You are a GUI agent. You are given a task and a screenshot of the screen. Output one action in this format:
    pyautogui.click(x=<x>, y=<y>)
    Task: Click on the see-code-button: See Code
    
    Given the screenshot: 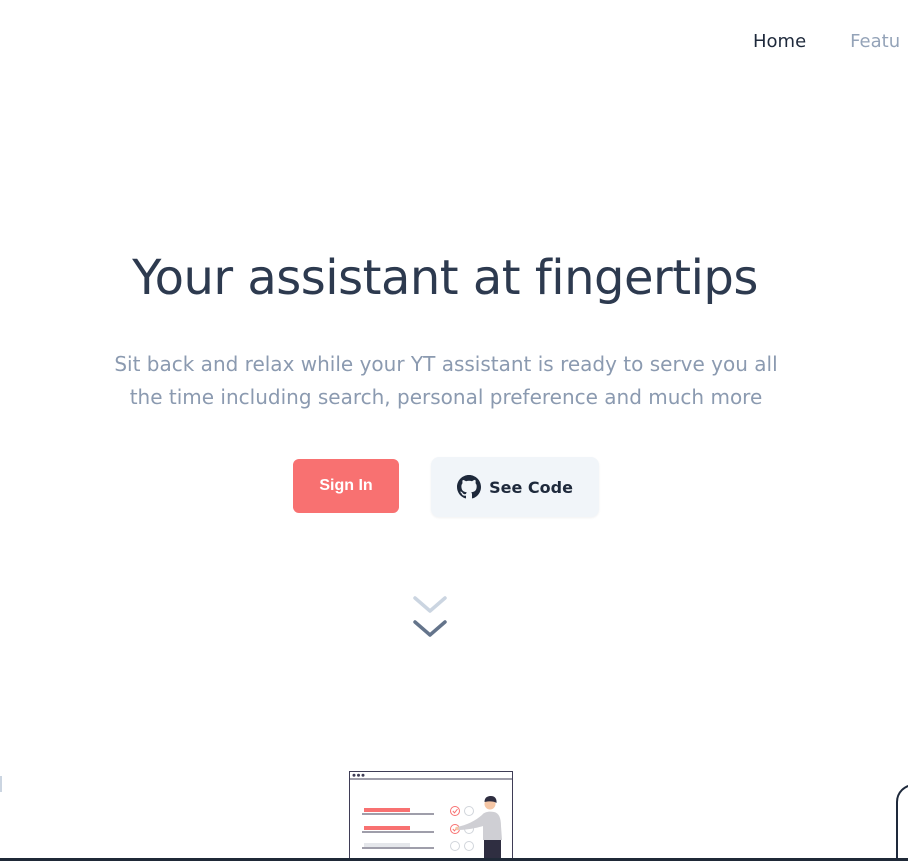 What is the action you would take?
    pyautogui.click(x=515, y=487)
    